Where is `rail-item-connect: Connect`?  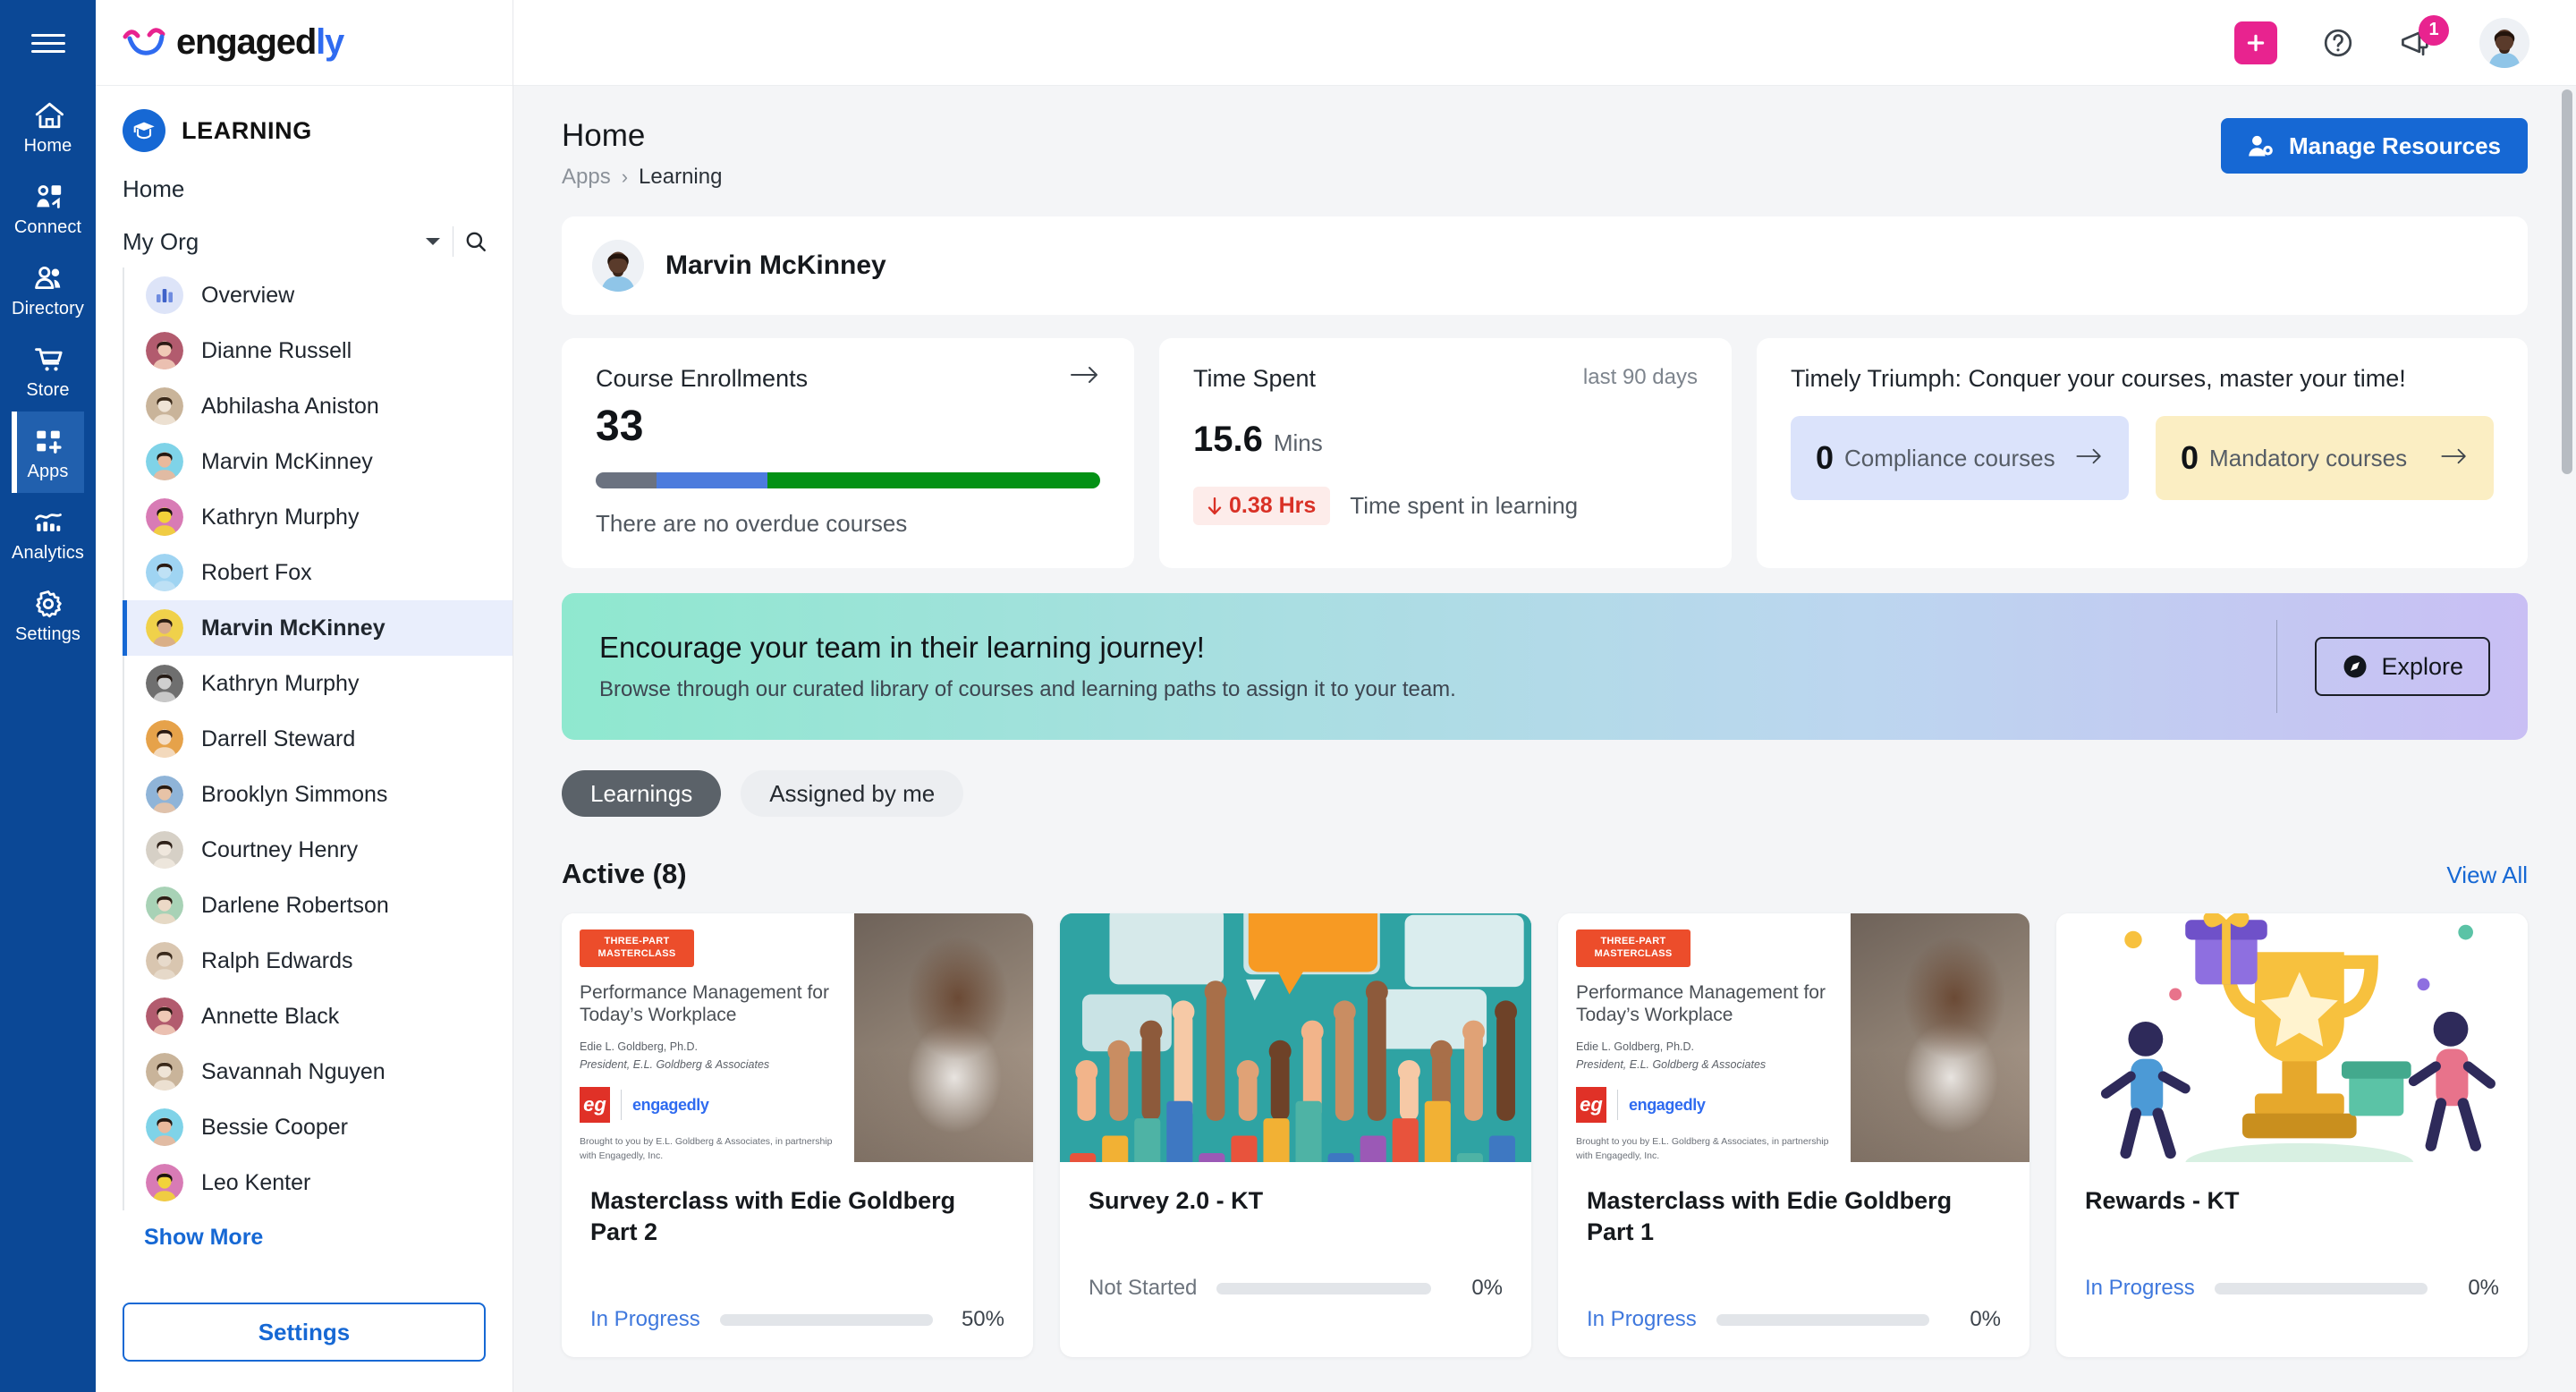
rail-item-connect: Connect is located at coordinates (48, 208).